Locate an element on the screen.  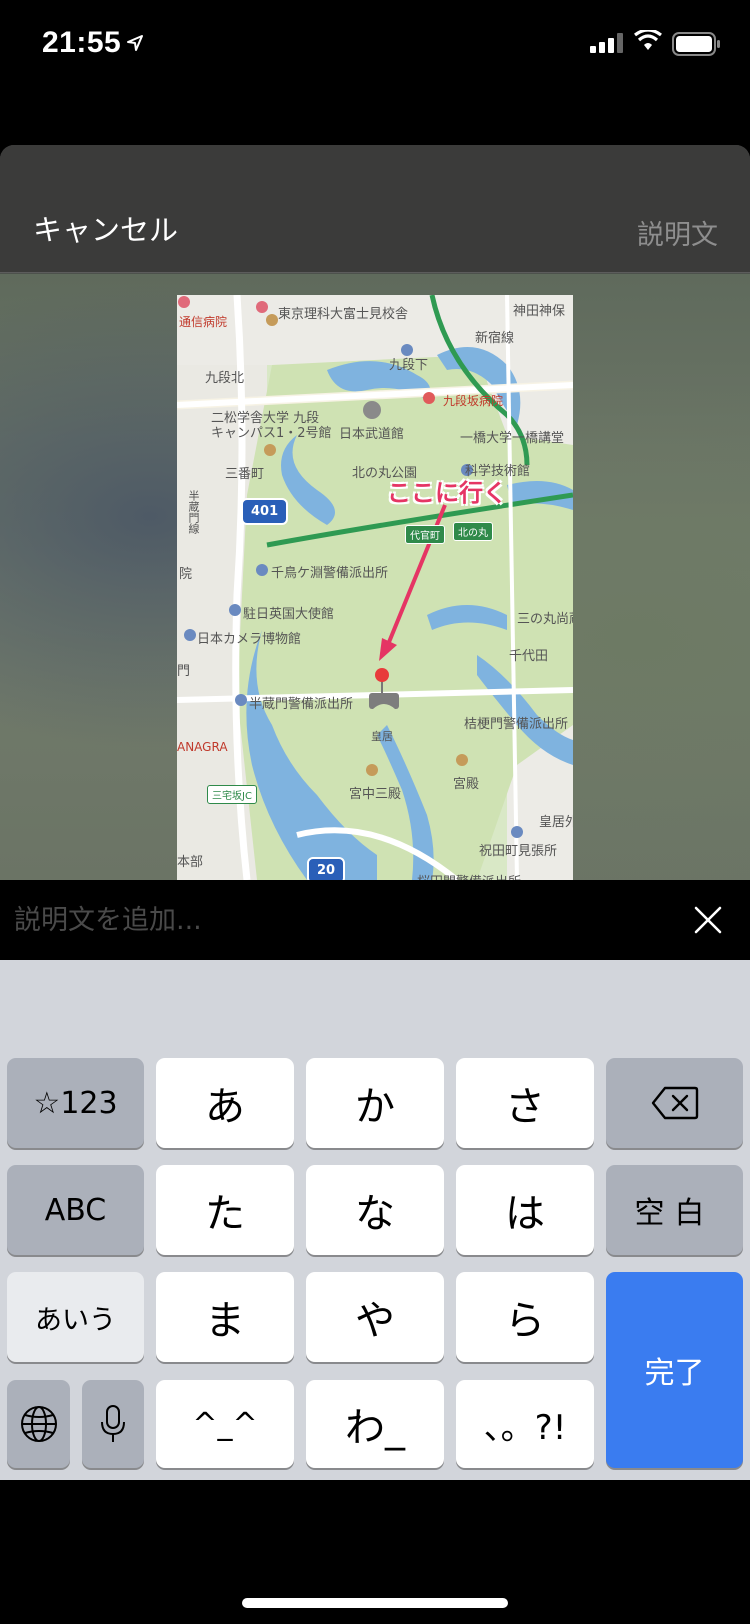
editor-header: キャンセル 説明文 is located at coordinates (375, 209).